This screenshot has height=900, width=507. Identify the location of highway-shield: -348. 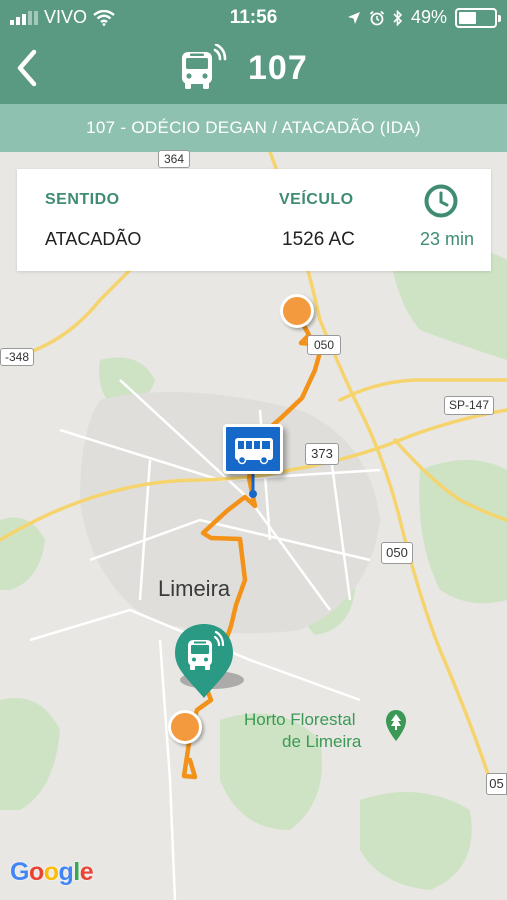
(17, 357).